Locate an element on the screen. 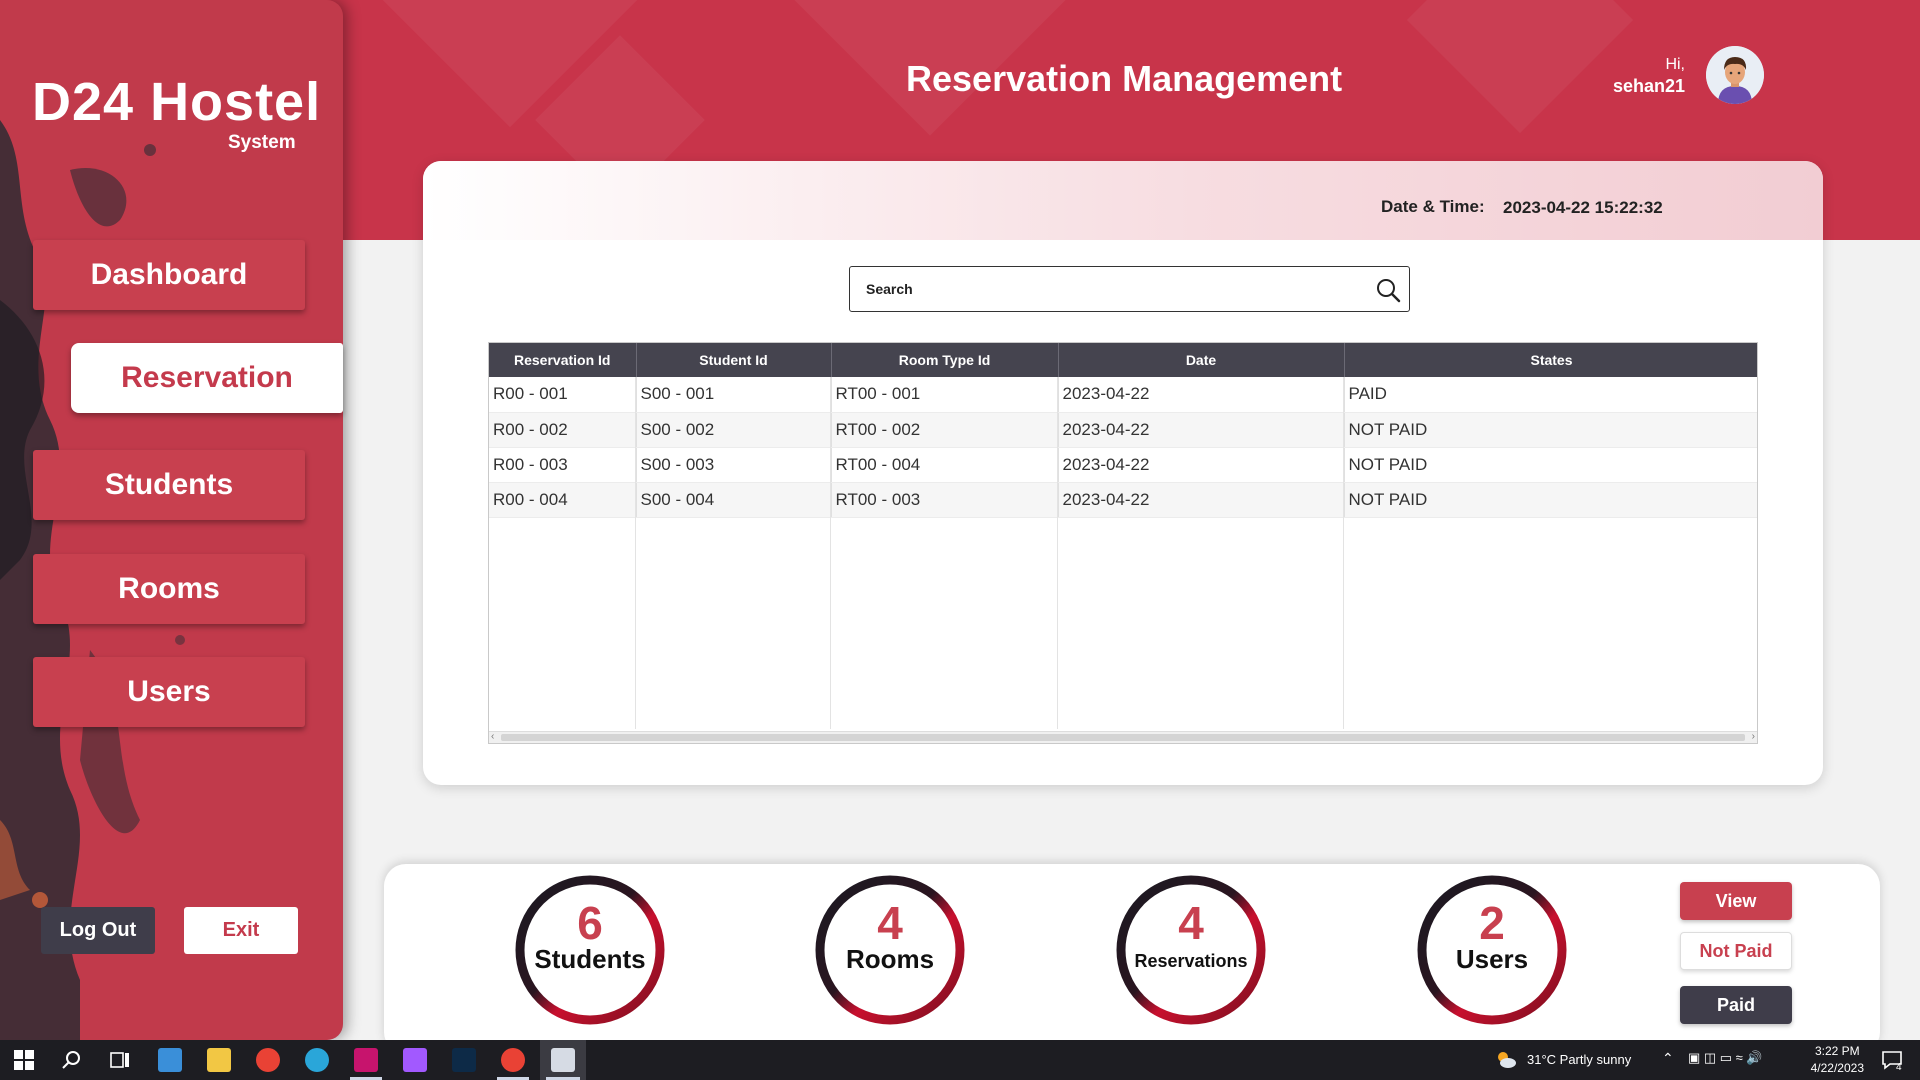 Image resolution: width=1920 pixels, height=1080 pixels. paid-button: Paid is located at coordinates (1736, 1005).